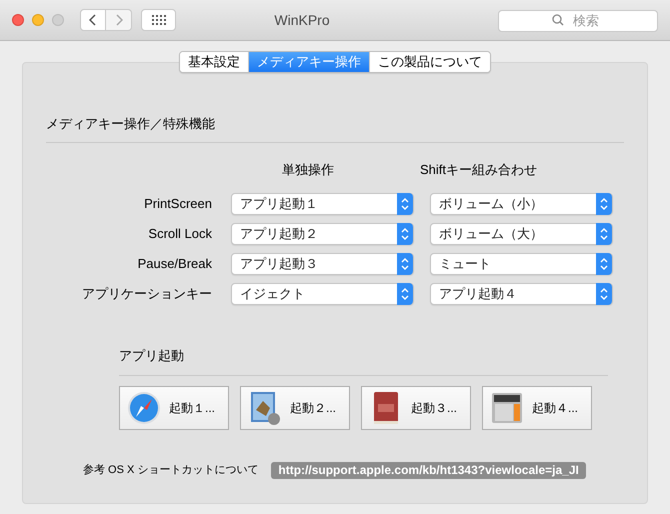  Describe the element at coordinates (322, 204) in the screenshot. I see `dropdown: アプリ起動１` at that location.